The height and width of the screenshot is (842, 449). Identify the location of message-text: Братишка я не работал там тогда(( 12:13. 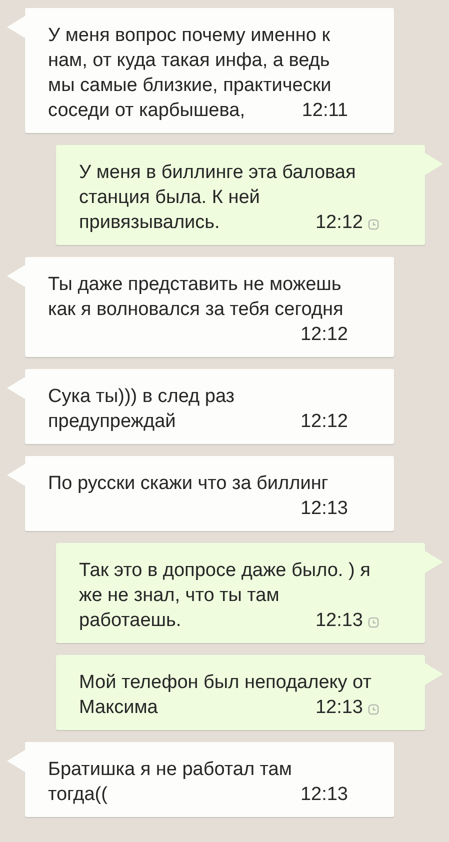
(198, 782).